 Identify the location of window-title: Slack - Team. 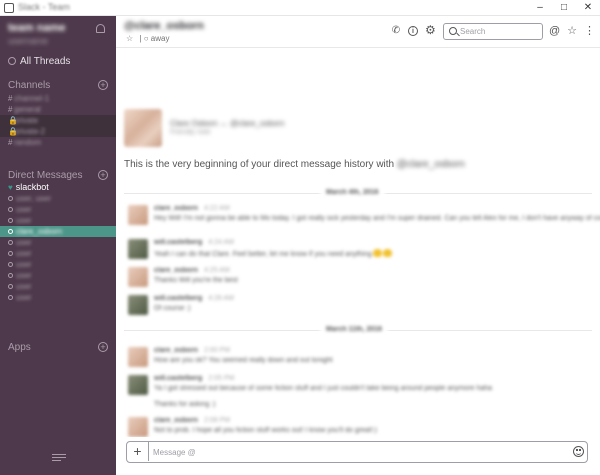
(44, 7).